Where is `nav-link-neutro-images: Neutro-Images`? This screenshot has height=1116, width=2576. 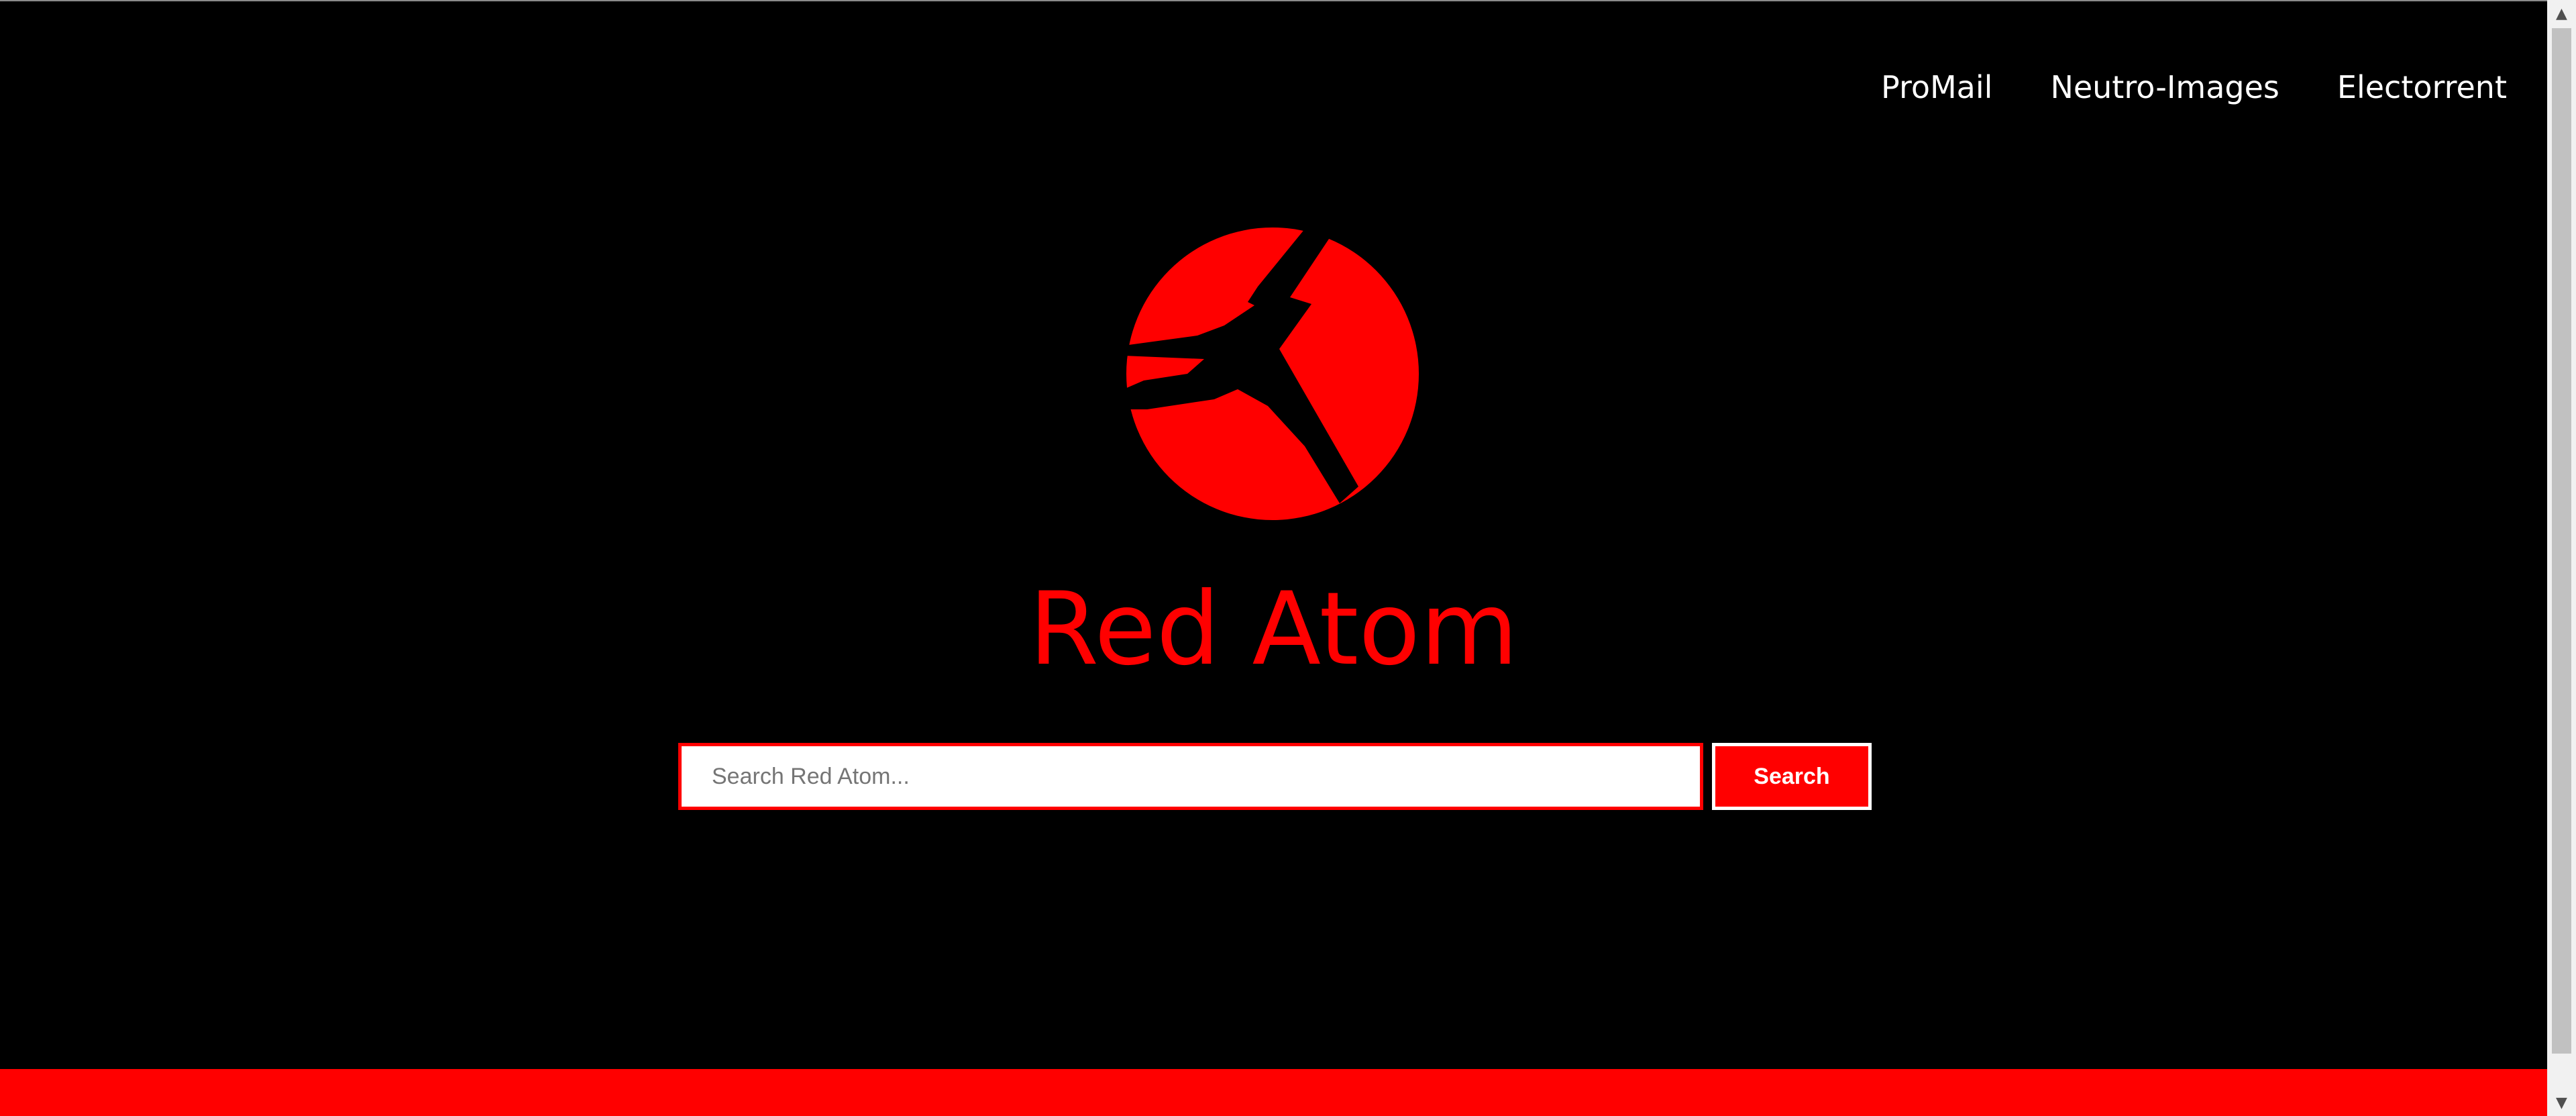
nav-link-neutro-images: Neutro-Images is located at coordinates (2164, 87).